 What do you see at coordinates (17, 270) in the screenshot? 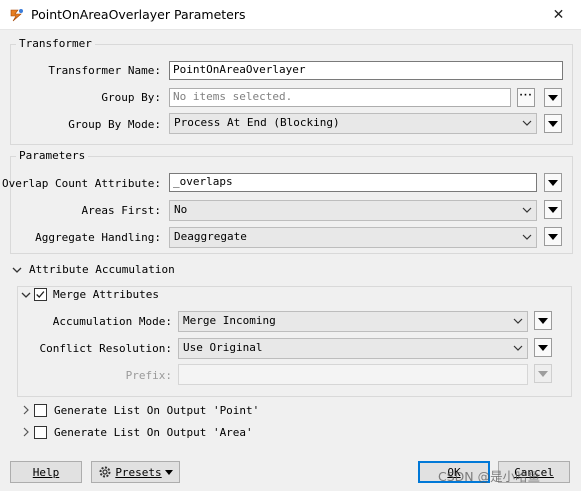
I see `attribute-accumulation-expand-icon` at bounding box center [17, 270].